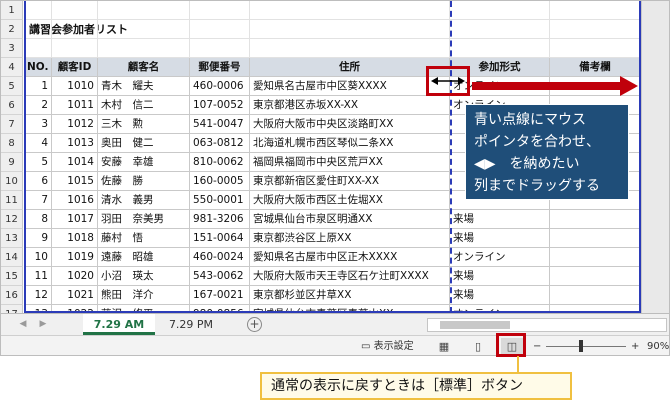 Image resolution: width=670 pixels, height=408 pixels. I want to click on page-layout-view-button: ▯, so click(478, 346).